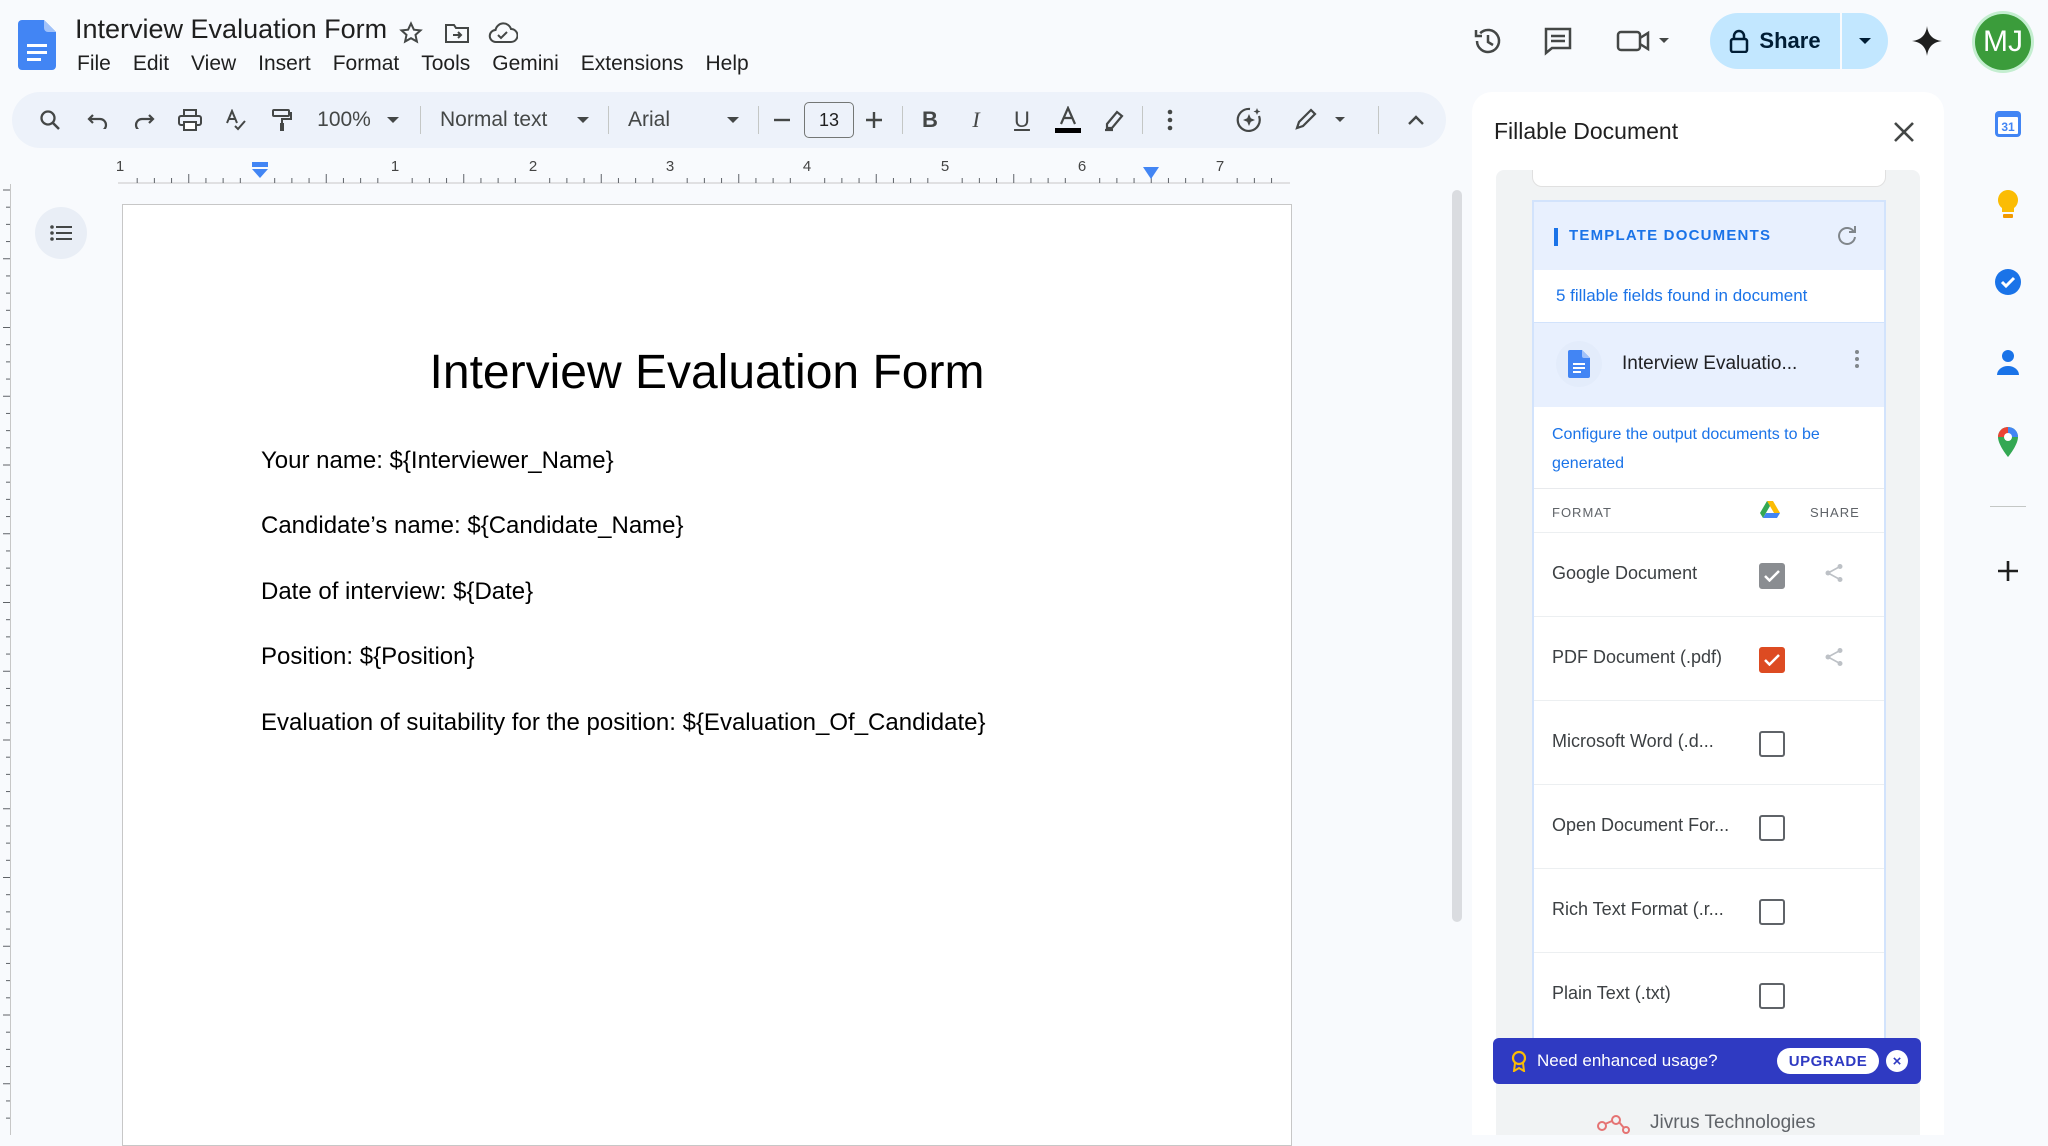  What do you see at coordinates (807, 166) in the screenshot?
I see `ruler-label: 4` at bounding box center [807, 166].